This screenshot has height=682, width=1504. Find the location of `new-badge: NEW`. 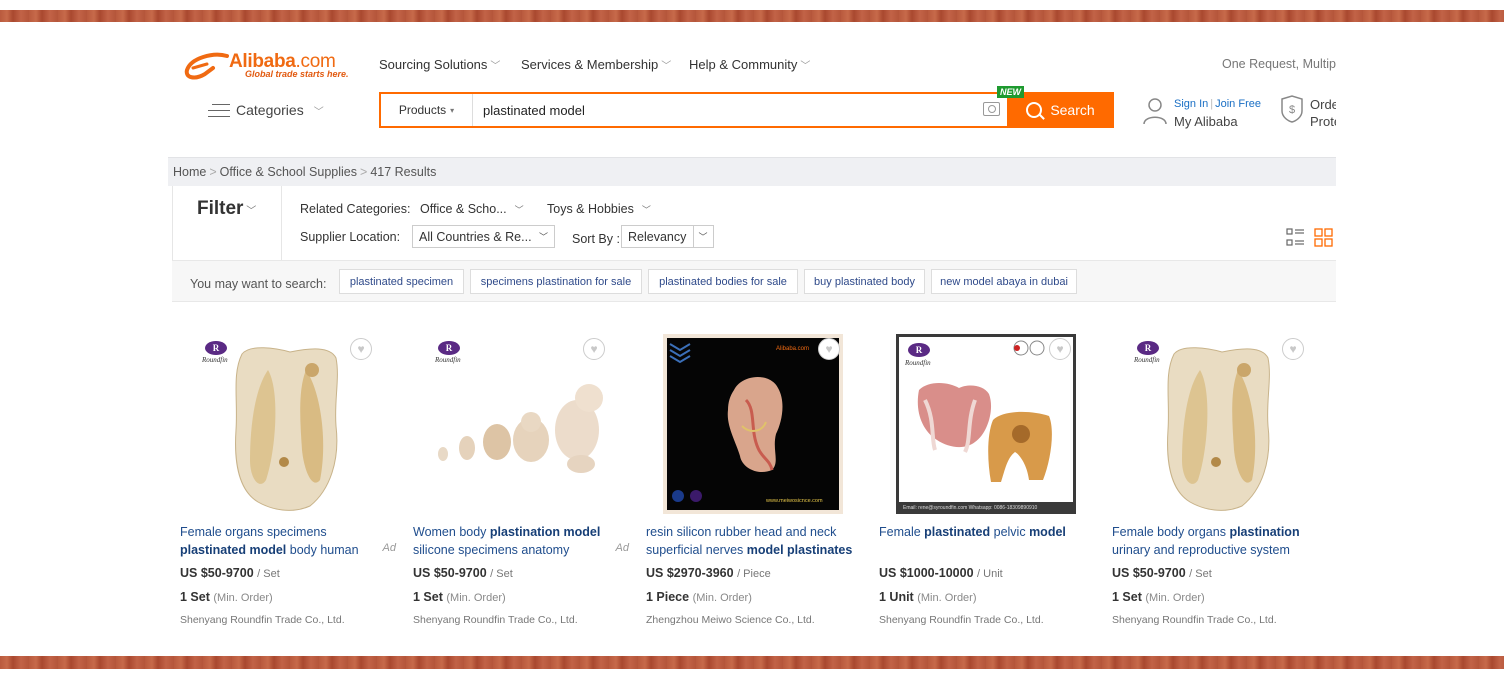

new-badge: NEW is located at coordinates (1010, 92).